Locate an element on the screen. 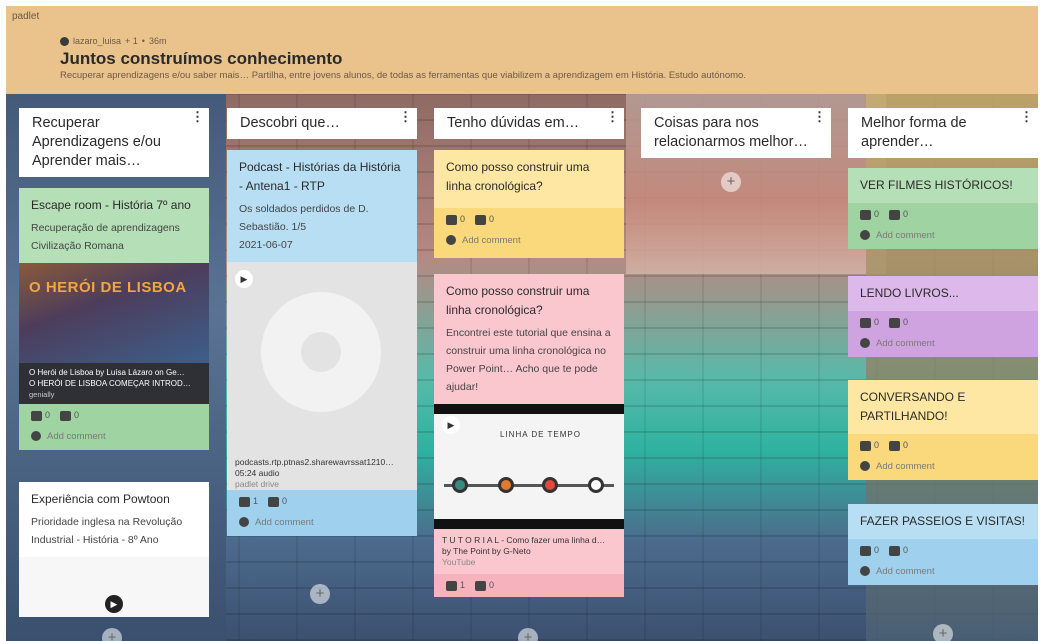 The image size is (1041, 641). post-age: 36m is located at coordinates (157, 41).